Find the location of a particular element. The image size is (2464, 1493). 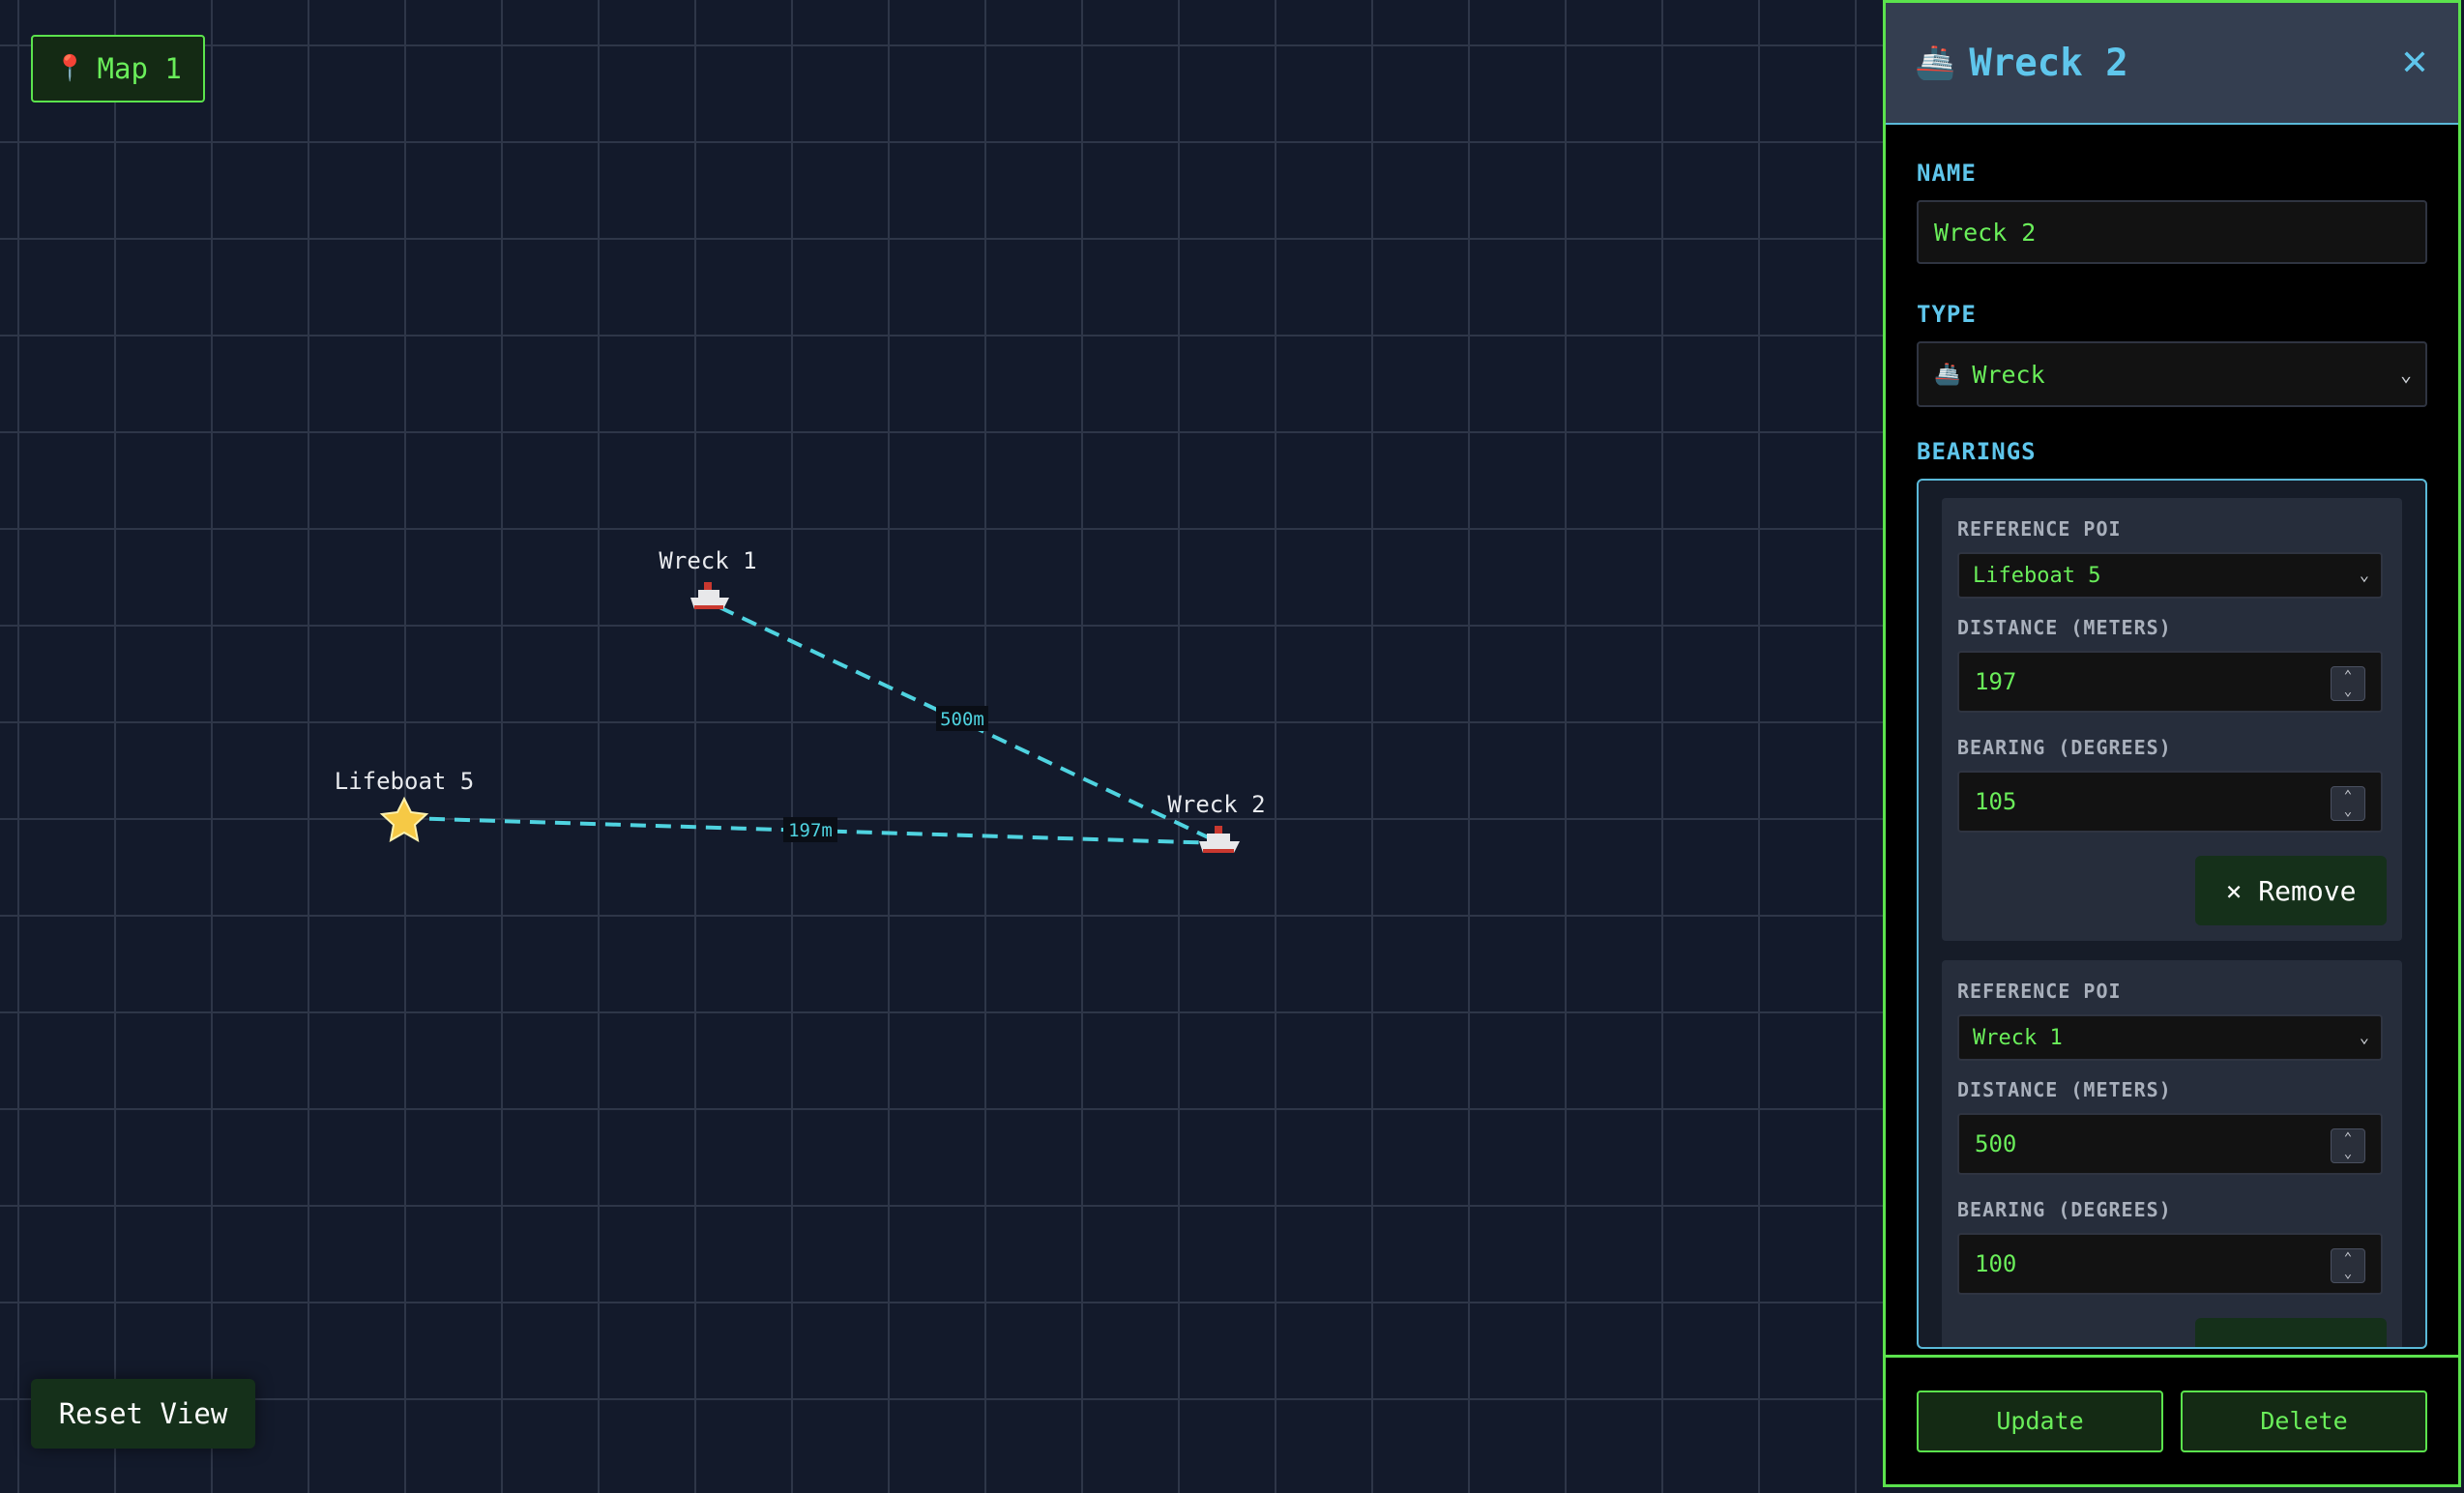

bearing-value: 100 is located at coordinates (1996, 1263).